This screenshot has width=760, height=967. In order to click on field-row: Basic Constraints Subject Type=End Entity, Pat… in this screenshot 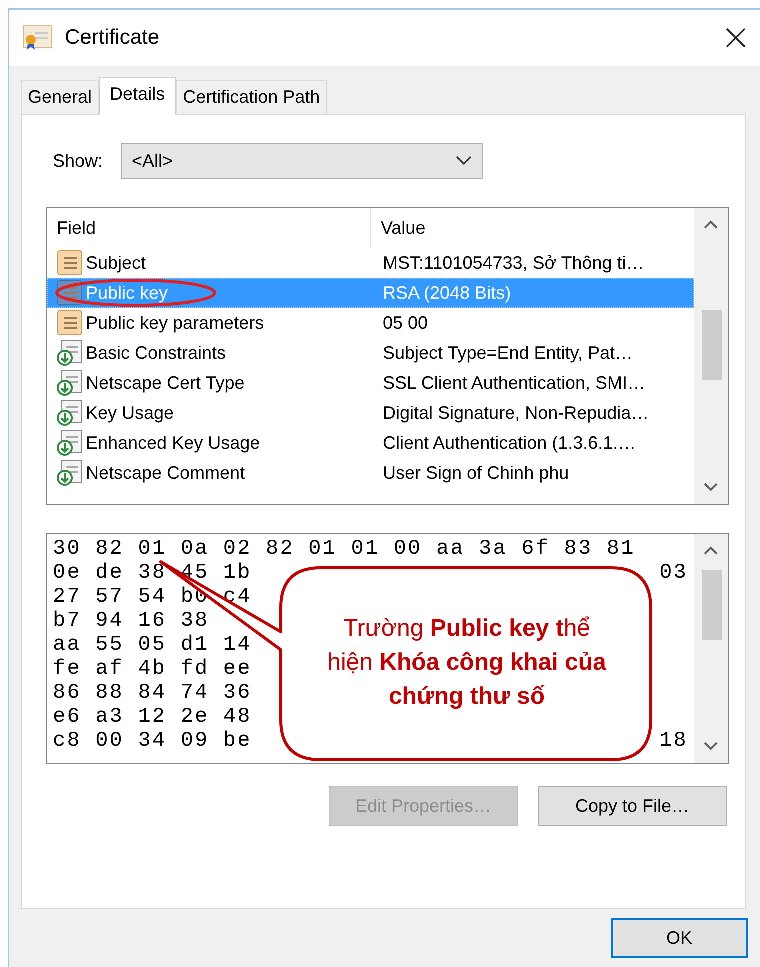, I will do `click(370, 353)`.